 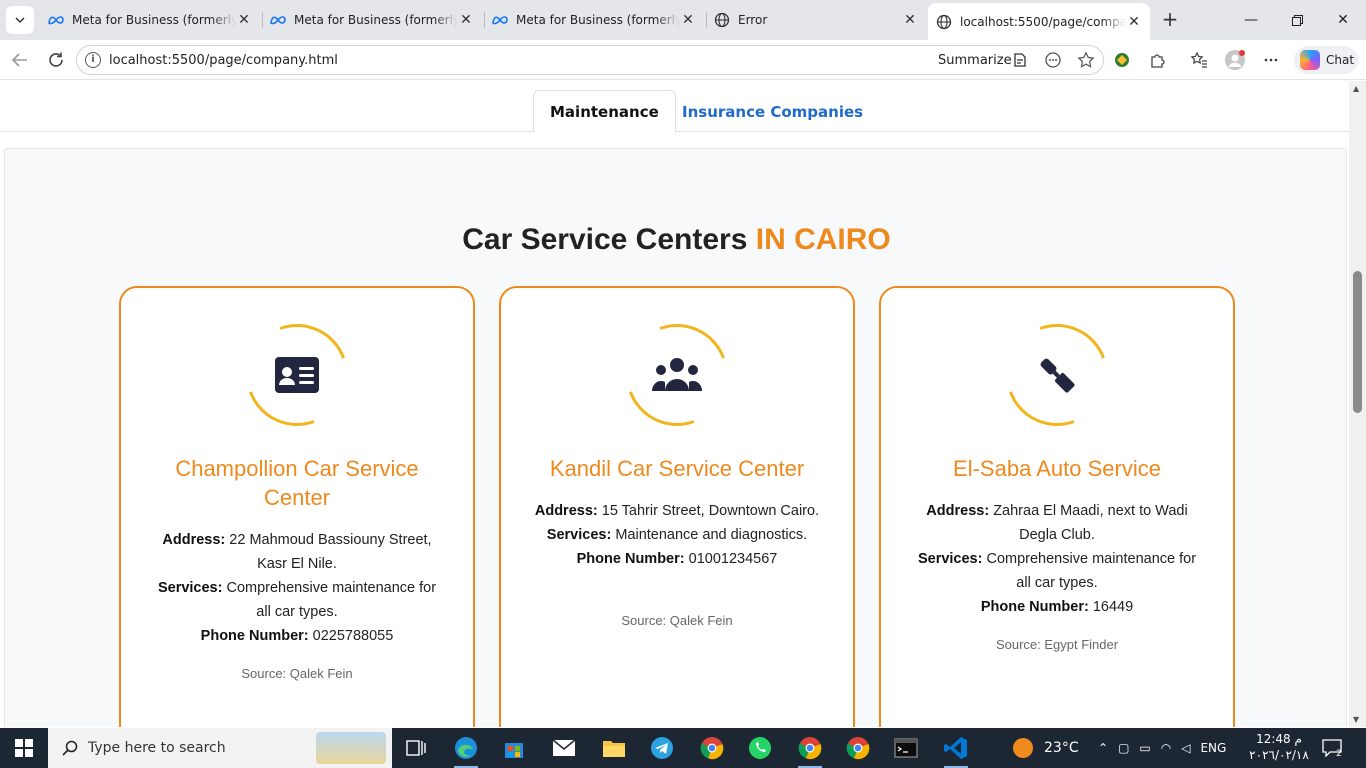 I want to click on reload-icon, so click(x=56, y=59).